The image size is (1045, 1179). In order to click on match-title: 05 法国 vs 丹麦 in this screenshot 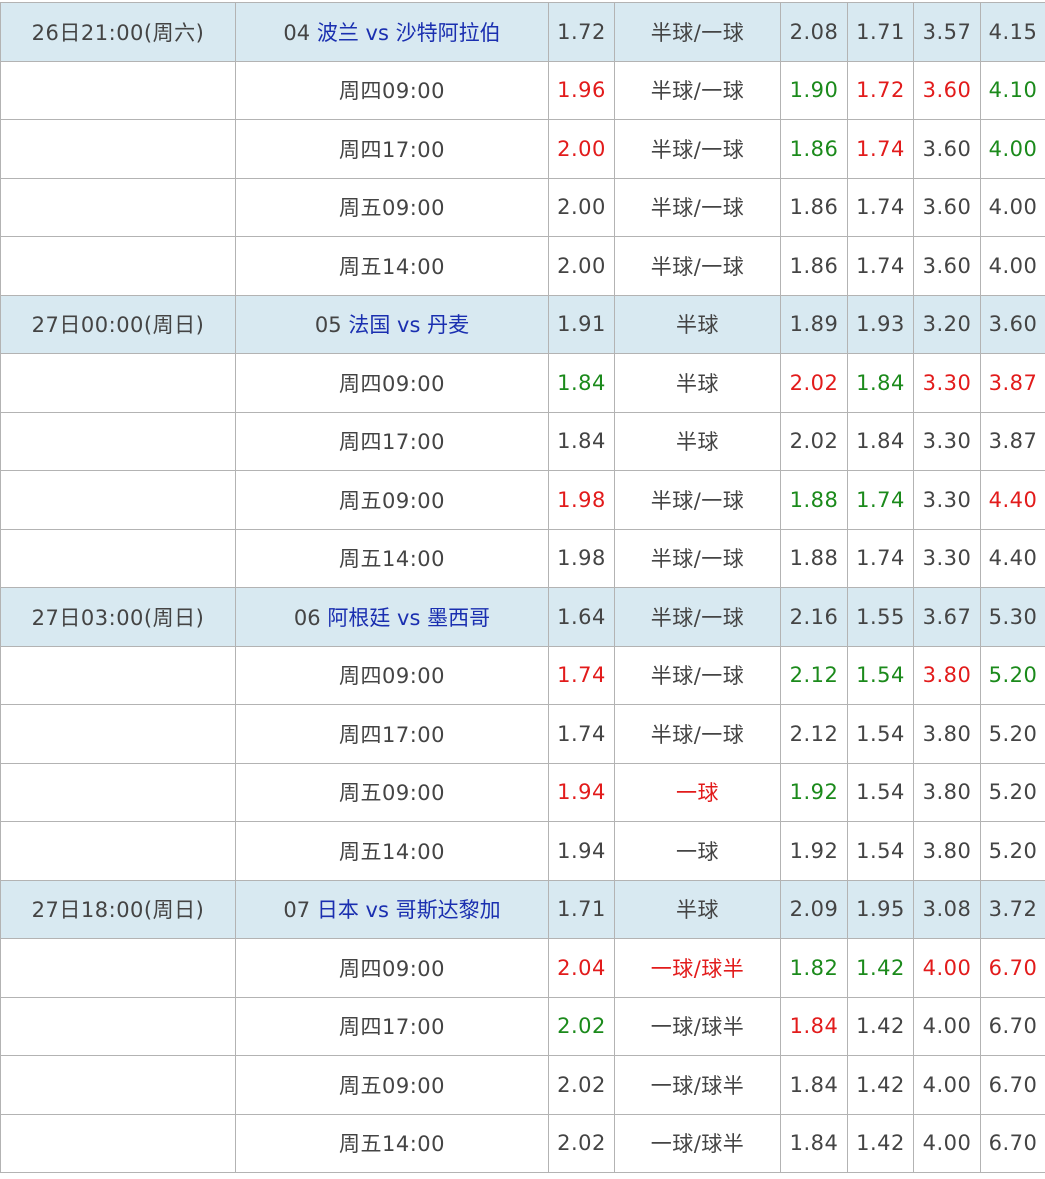, I will do `click(392, 324)`.